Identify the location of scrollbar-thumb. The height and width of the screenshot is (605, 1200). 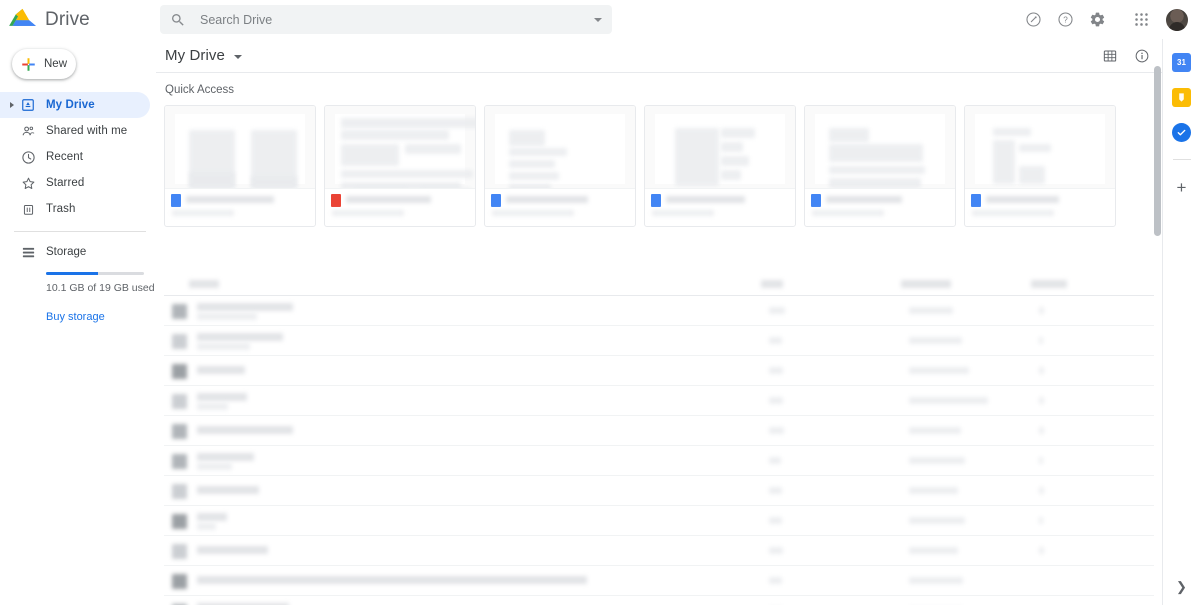
(1157, 151).